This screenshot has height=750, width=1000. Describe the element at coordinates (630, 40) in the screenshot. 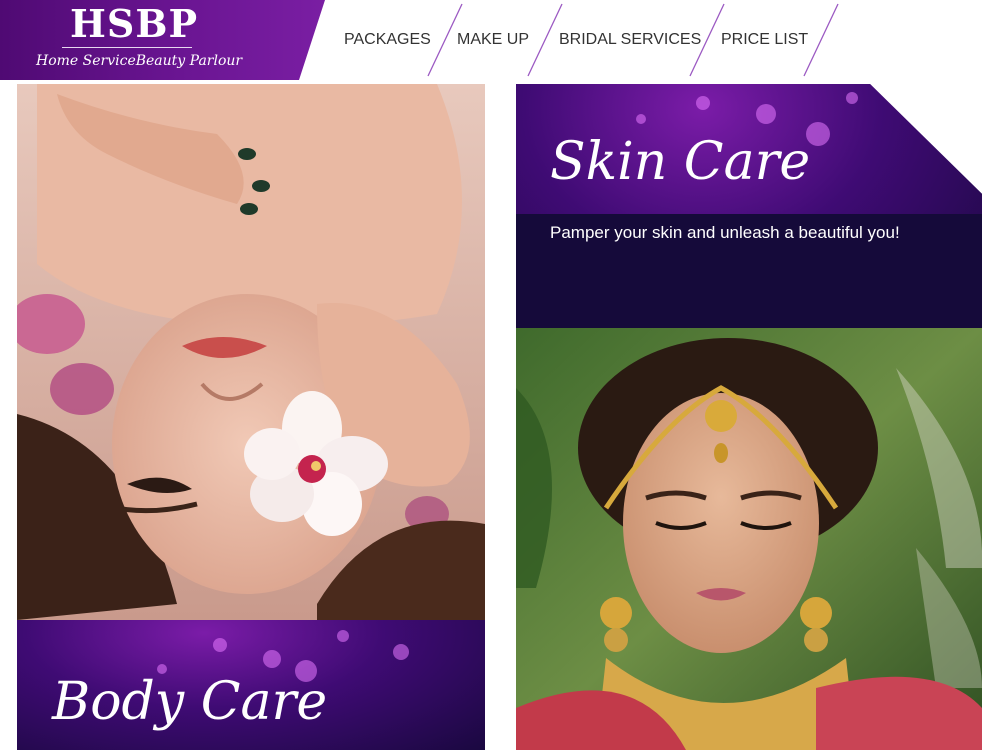

I see `nav-bridal-services: BRIDAL SERVICES` at that location.